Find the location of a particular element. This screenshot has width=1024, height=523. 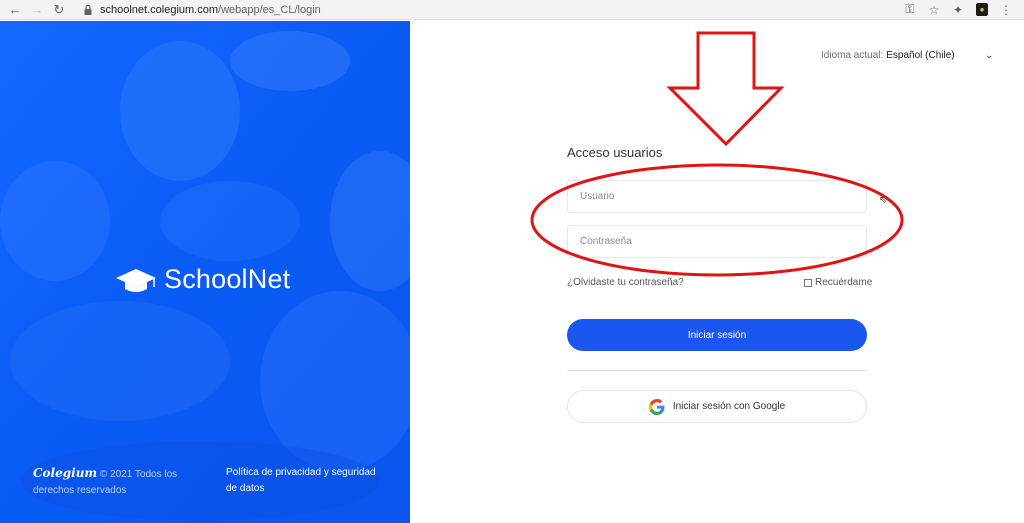

remember-me-label: Recuérdame is located at coordinates (844, 282).